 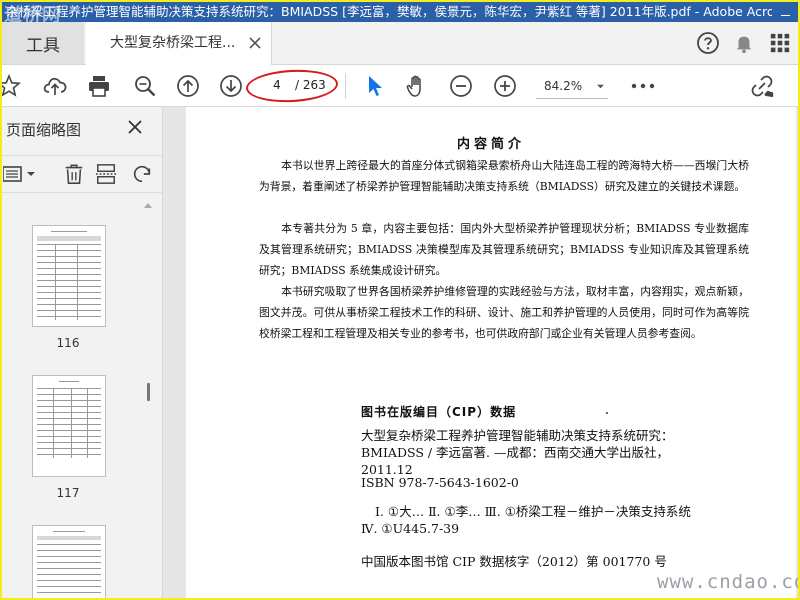 I want to click on help-button, so click(x=708, y=43).